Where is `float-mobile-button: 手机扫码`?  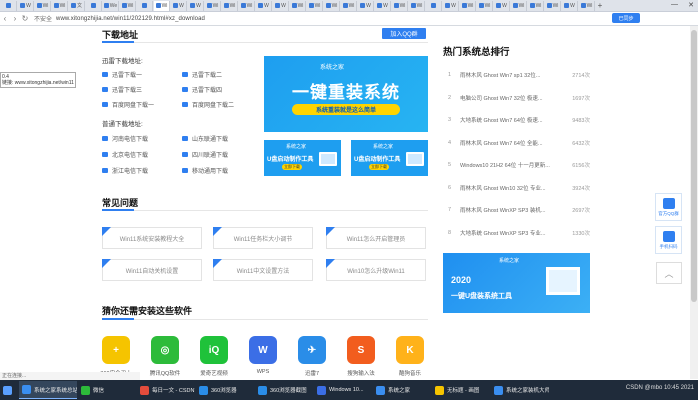 float-mobile-button: 手机扫码 is located at coordinates (668, 240).